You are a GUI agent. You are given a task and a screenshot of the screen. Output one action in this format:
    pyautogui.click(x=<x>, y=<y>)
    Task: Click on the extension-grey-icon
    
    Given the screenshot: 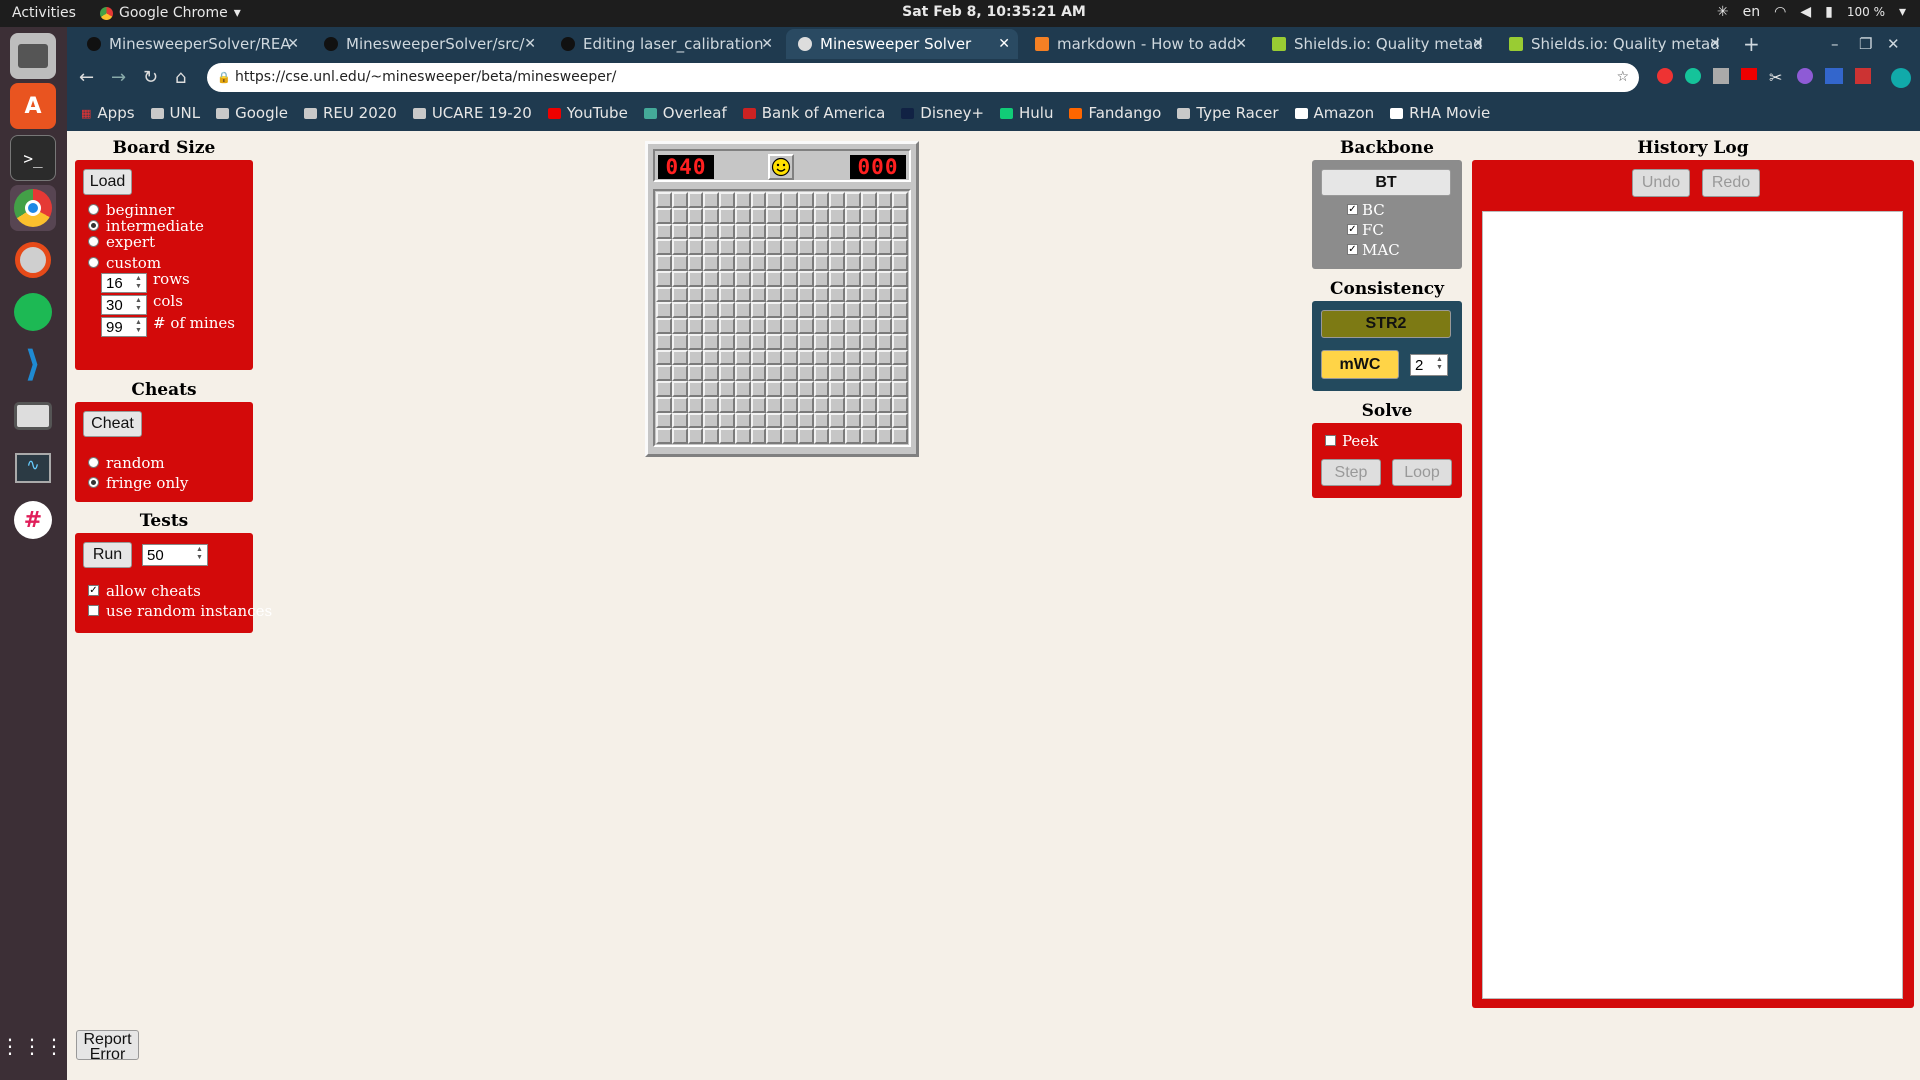 What is the action you would take?
    pyautogui.click(x=1721, y=76)
    